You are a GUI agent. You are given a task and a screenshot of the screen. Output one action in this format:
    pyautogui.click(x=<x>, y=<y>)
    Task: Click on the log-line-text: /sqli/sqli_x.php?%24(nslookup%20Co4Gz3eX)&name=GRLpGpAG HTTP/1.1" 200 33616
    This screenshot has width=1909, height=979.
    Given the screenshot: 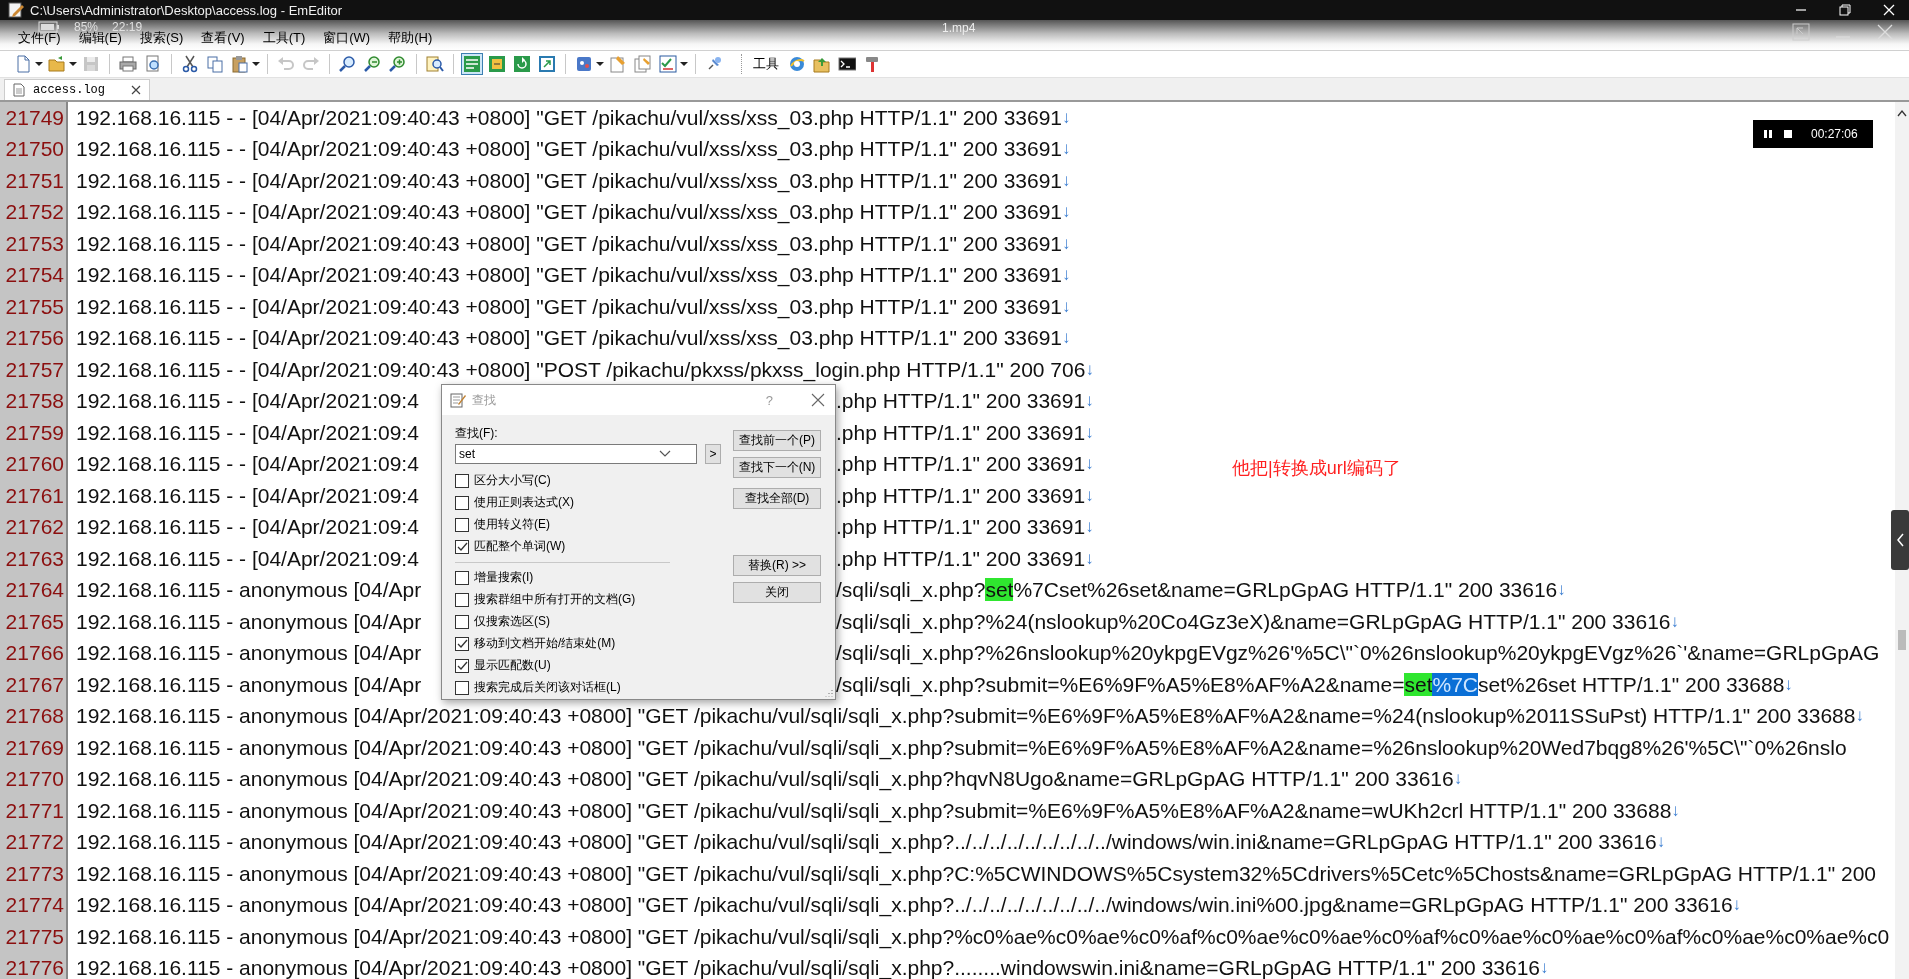 What is the action you would take?
    pyautogui.click(x=1253, y=621)
    